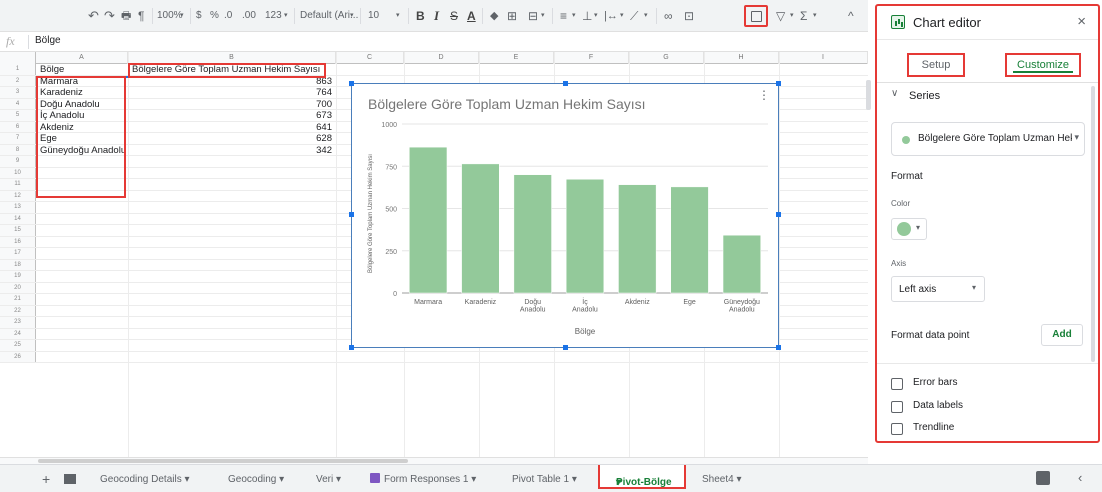  What do you see at coordinates (373, 16) in the screenshot?
I see `font-size-select: 10` at bounding box center [373, 16].